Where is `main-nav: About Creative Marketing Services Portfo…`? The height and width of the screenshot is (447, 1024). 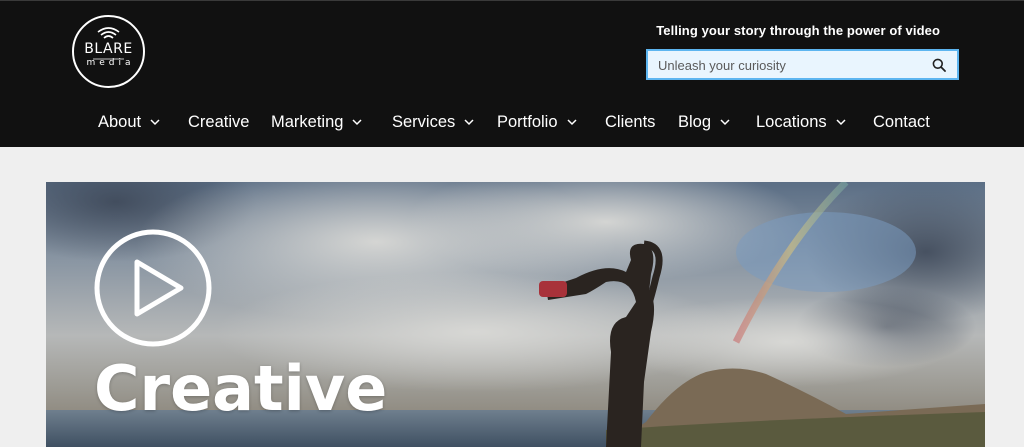
main-nav: About Creative Marketing Services Portfo… is located at coordinates (512, 123).